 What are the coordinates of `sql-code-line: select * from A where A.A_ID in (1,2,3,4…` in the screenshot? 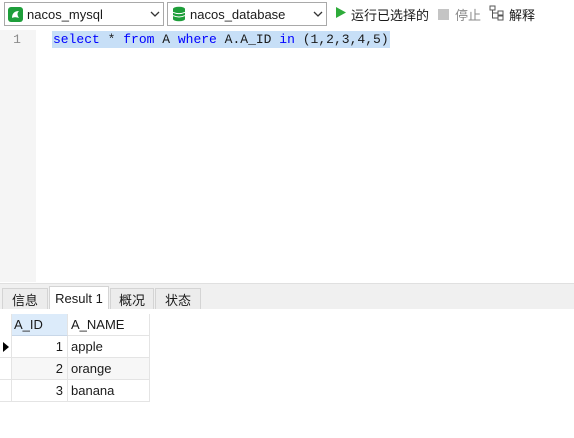 It's located at (221, 39).